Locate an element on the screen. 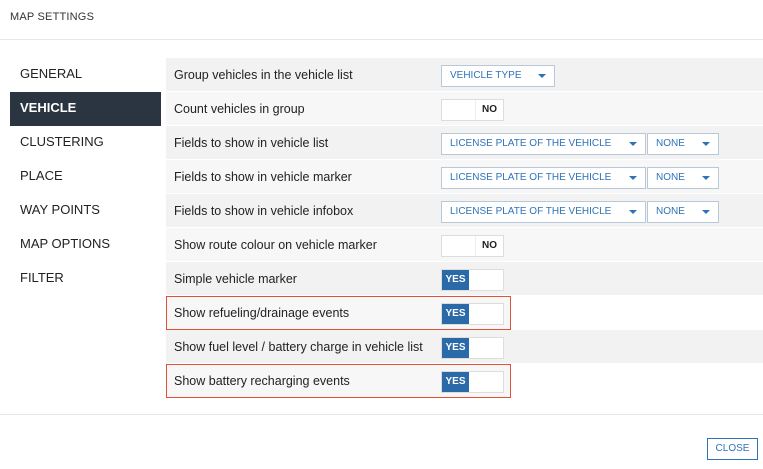 The image size is (763, 469). dialog-title: MAP SETTINGS is located at coordinates (52, 17).